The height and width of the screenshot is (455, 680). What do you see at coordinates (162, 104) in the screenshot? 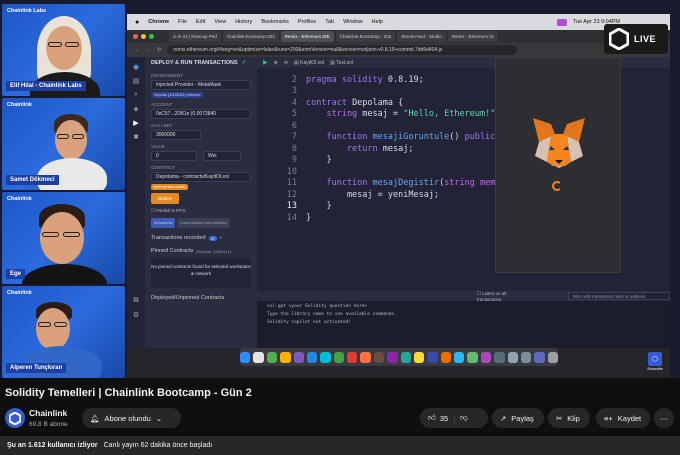
I see `account-label: ACCOUNT` at bounding box center [162, 104].